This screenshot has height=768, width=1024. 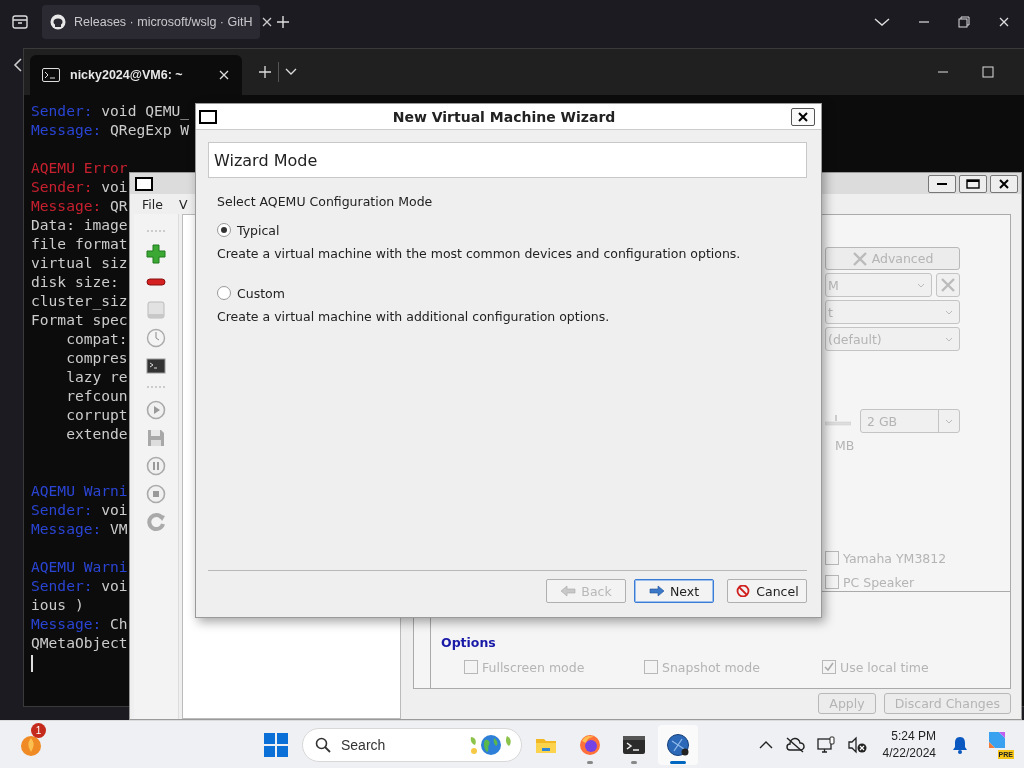 What do you see at coordinates (97, 414) in the screenshot?
I see `terminal-line: corrupt` at bounding box center [97, 414].